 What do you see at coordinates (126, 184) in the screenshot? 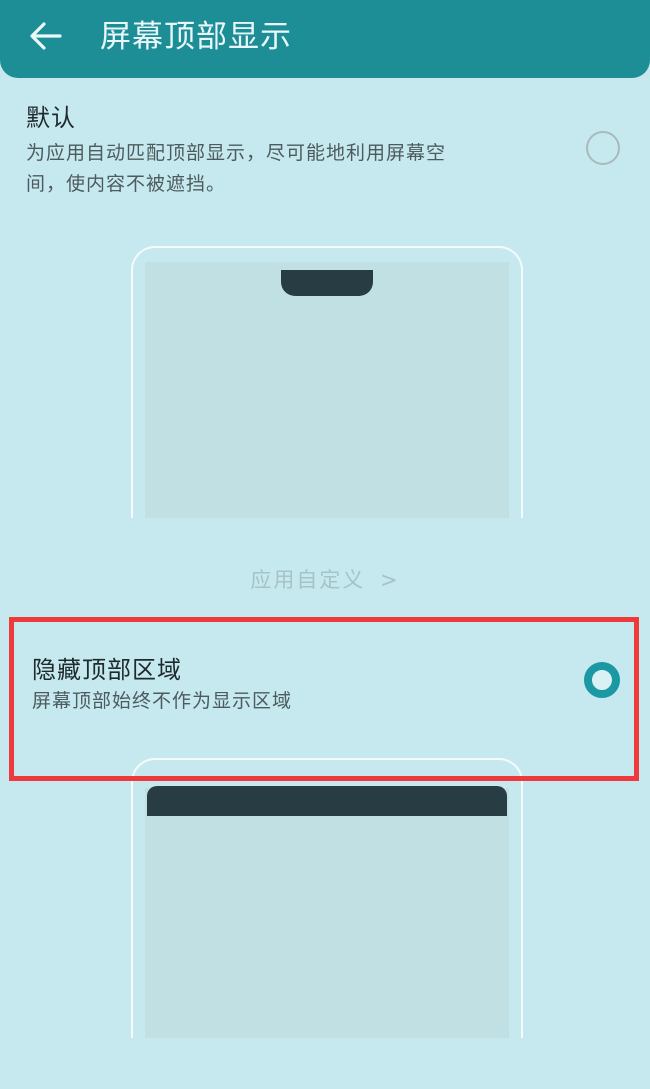
I see `option-default-description-line2: 间，使内容不被遮挡。` at bounding box center [126, 184].